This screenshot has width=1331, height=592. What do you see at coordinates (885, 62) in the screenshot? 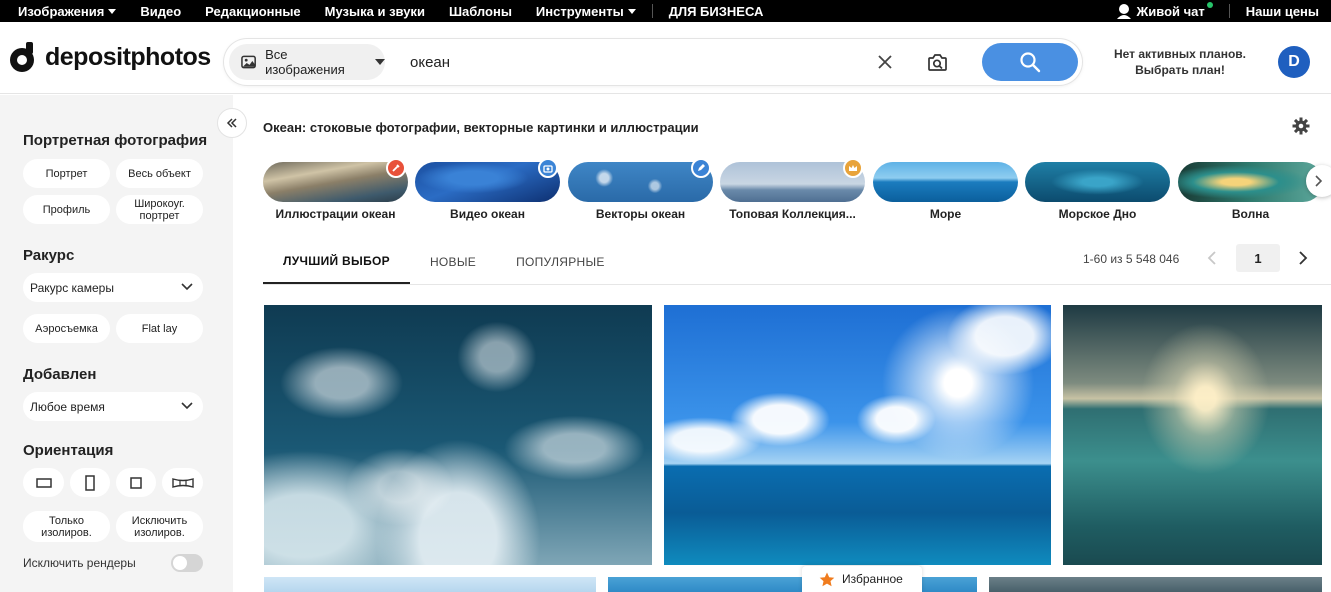
I see `close-icon` at bounding box center [885, 62].